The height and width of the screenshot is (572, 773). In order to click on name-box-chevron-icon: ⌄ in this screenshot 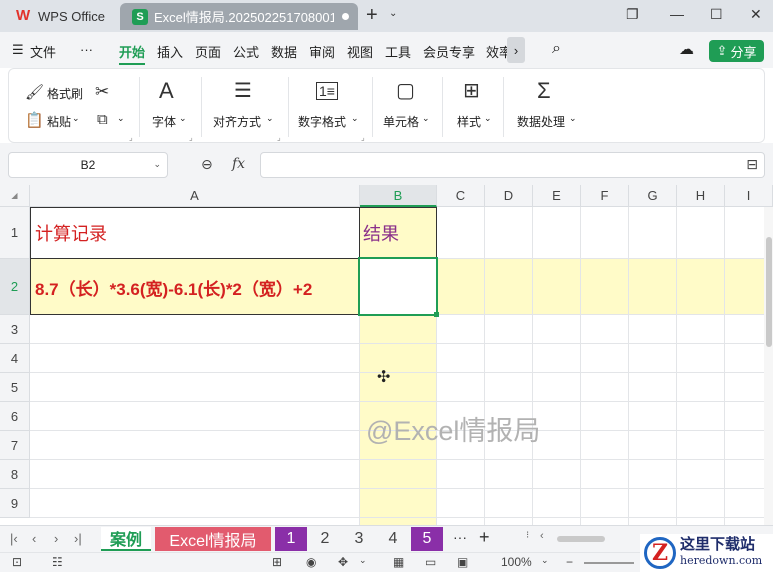, I will do `click(157, 164)`.